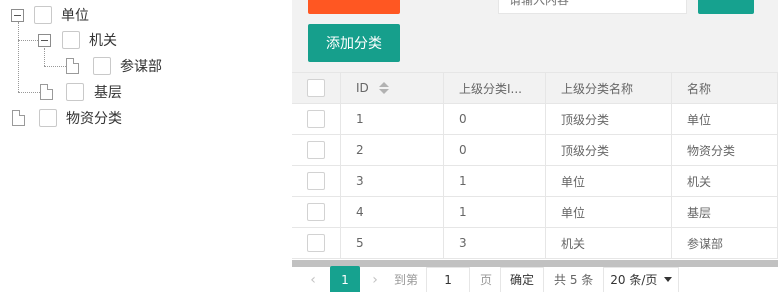 This screenshot has width=778, height=292. I want to click on table-row: 5 3 机关 参谋部, so click(535, 243).